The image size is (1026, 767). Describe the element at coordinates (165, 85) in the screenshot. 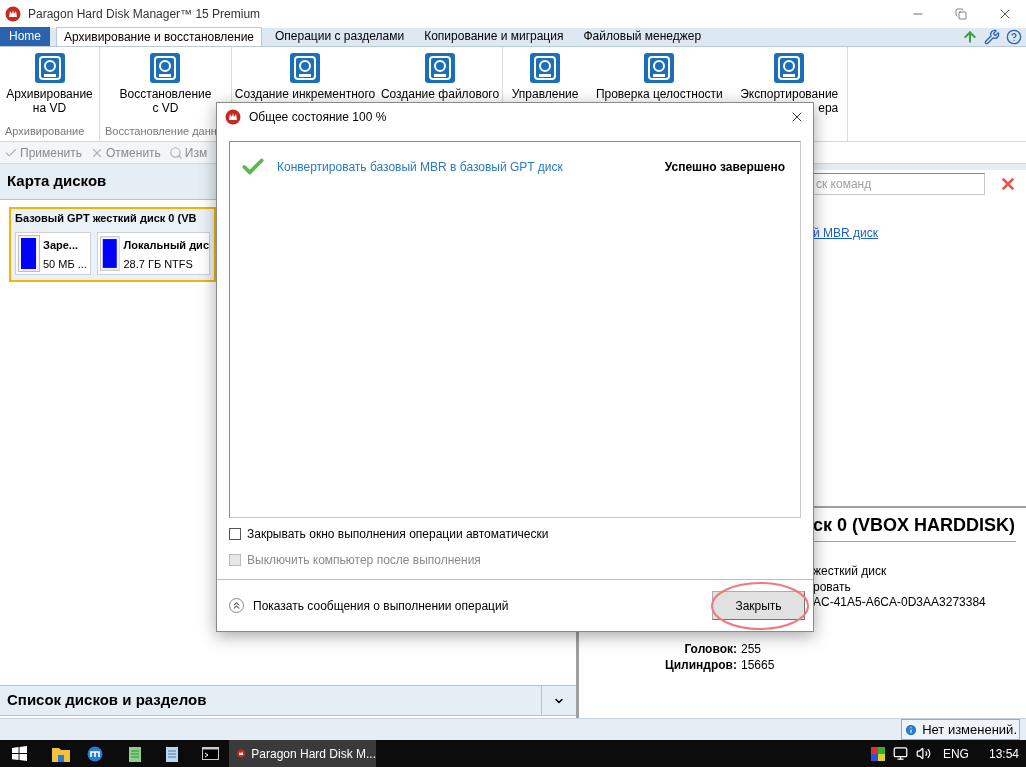

I see `ribbon-button: Восстановление с VD` at that location.